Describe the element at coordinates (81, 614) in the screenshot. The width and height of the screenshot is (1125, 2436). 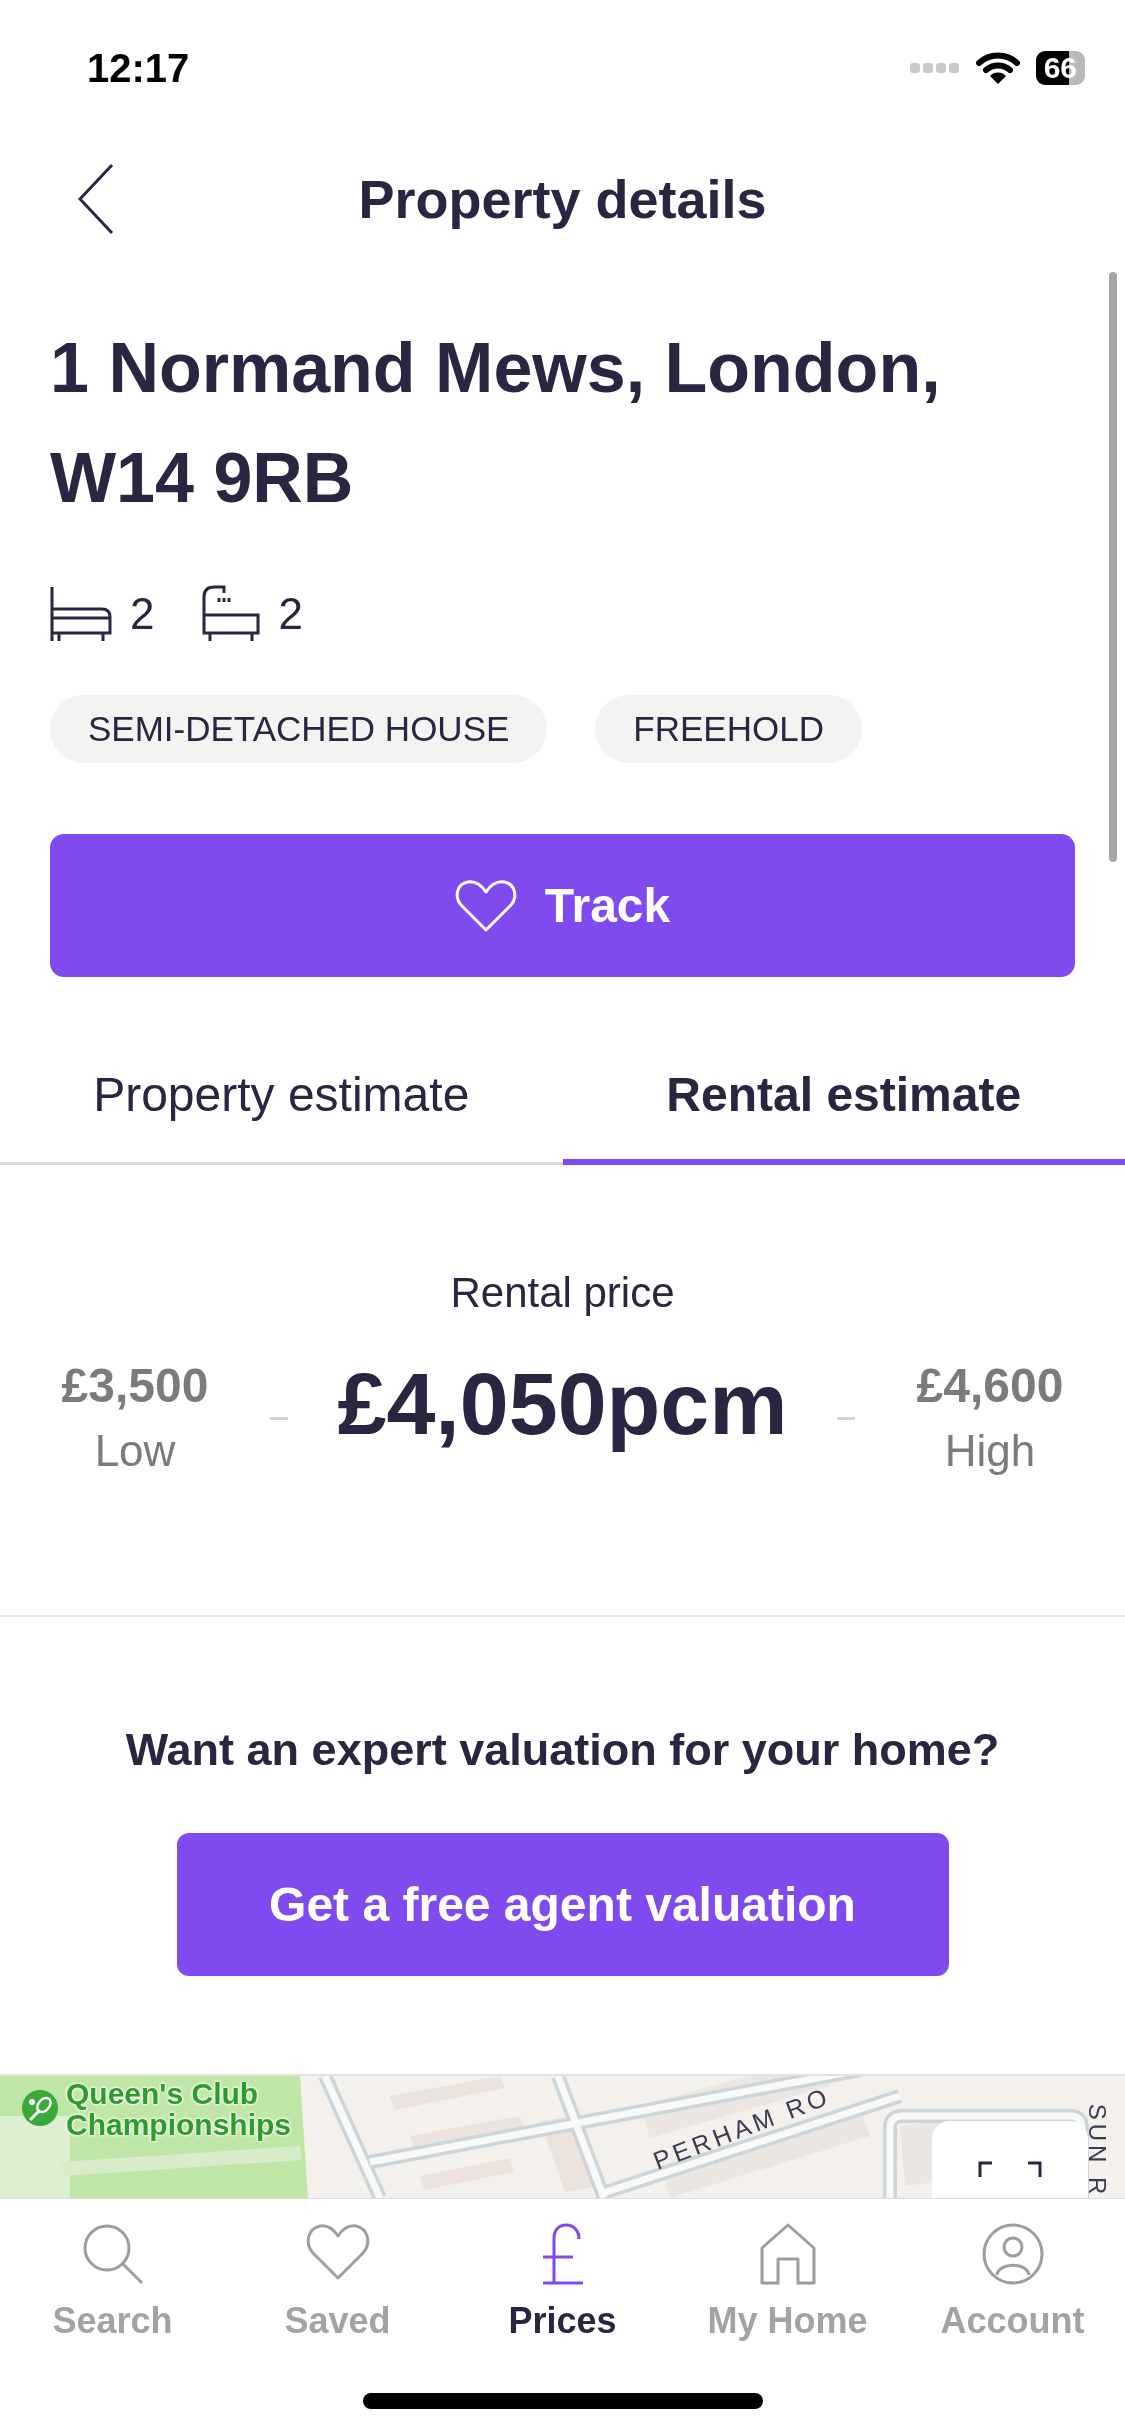
I see `bed-icon` at that location.